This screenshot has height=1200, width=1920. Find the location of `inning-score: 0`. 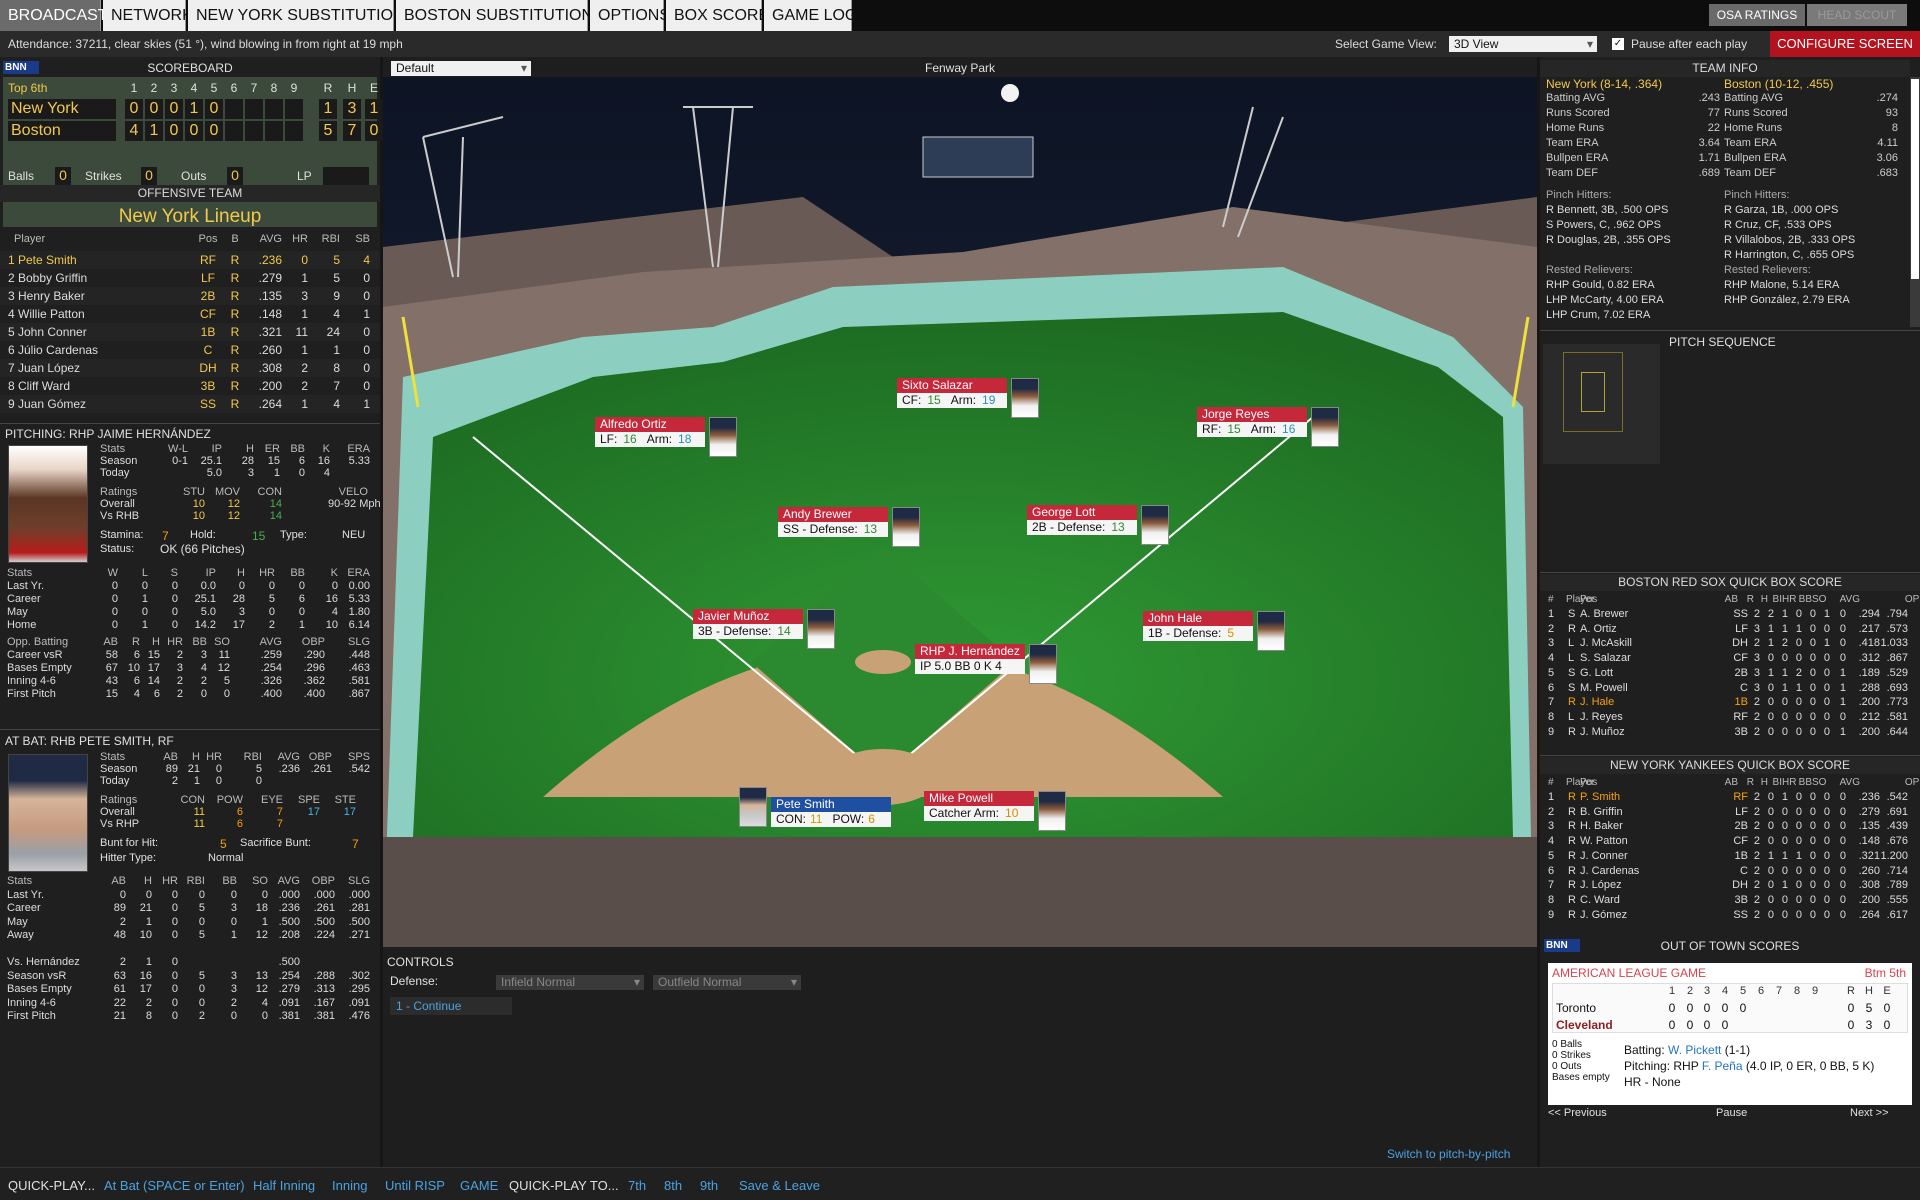

inning-score: 0 is located at coordinates (134, 109).